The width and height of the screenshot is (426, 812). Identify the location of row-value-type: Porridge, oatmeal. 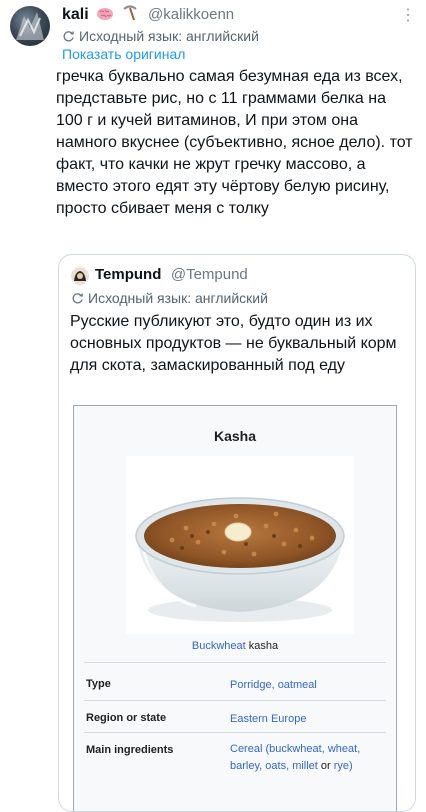
(305, 685).